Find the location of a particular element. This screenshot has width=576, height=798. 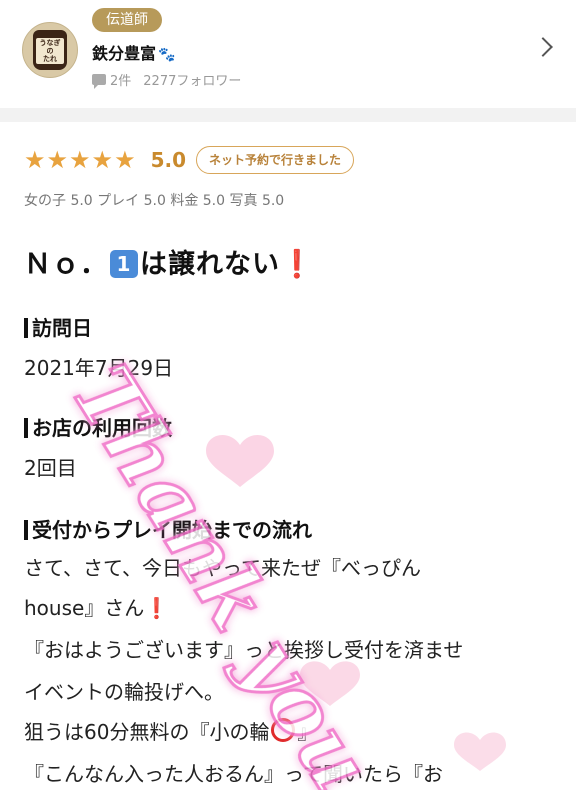

avatar-jar-icon: うなぎ の たれ is located at coordinates (50, 50).